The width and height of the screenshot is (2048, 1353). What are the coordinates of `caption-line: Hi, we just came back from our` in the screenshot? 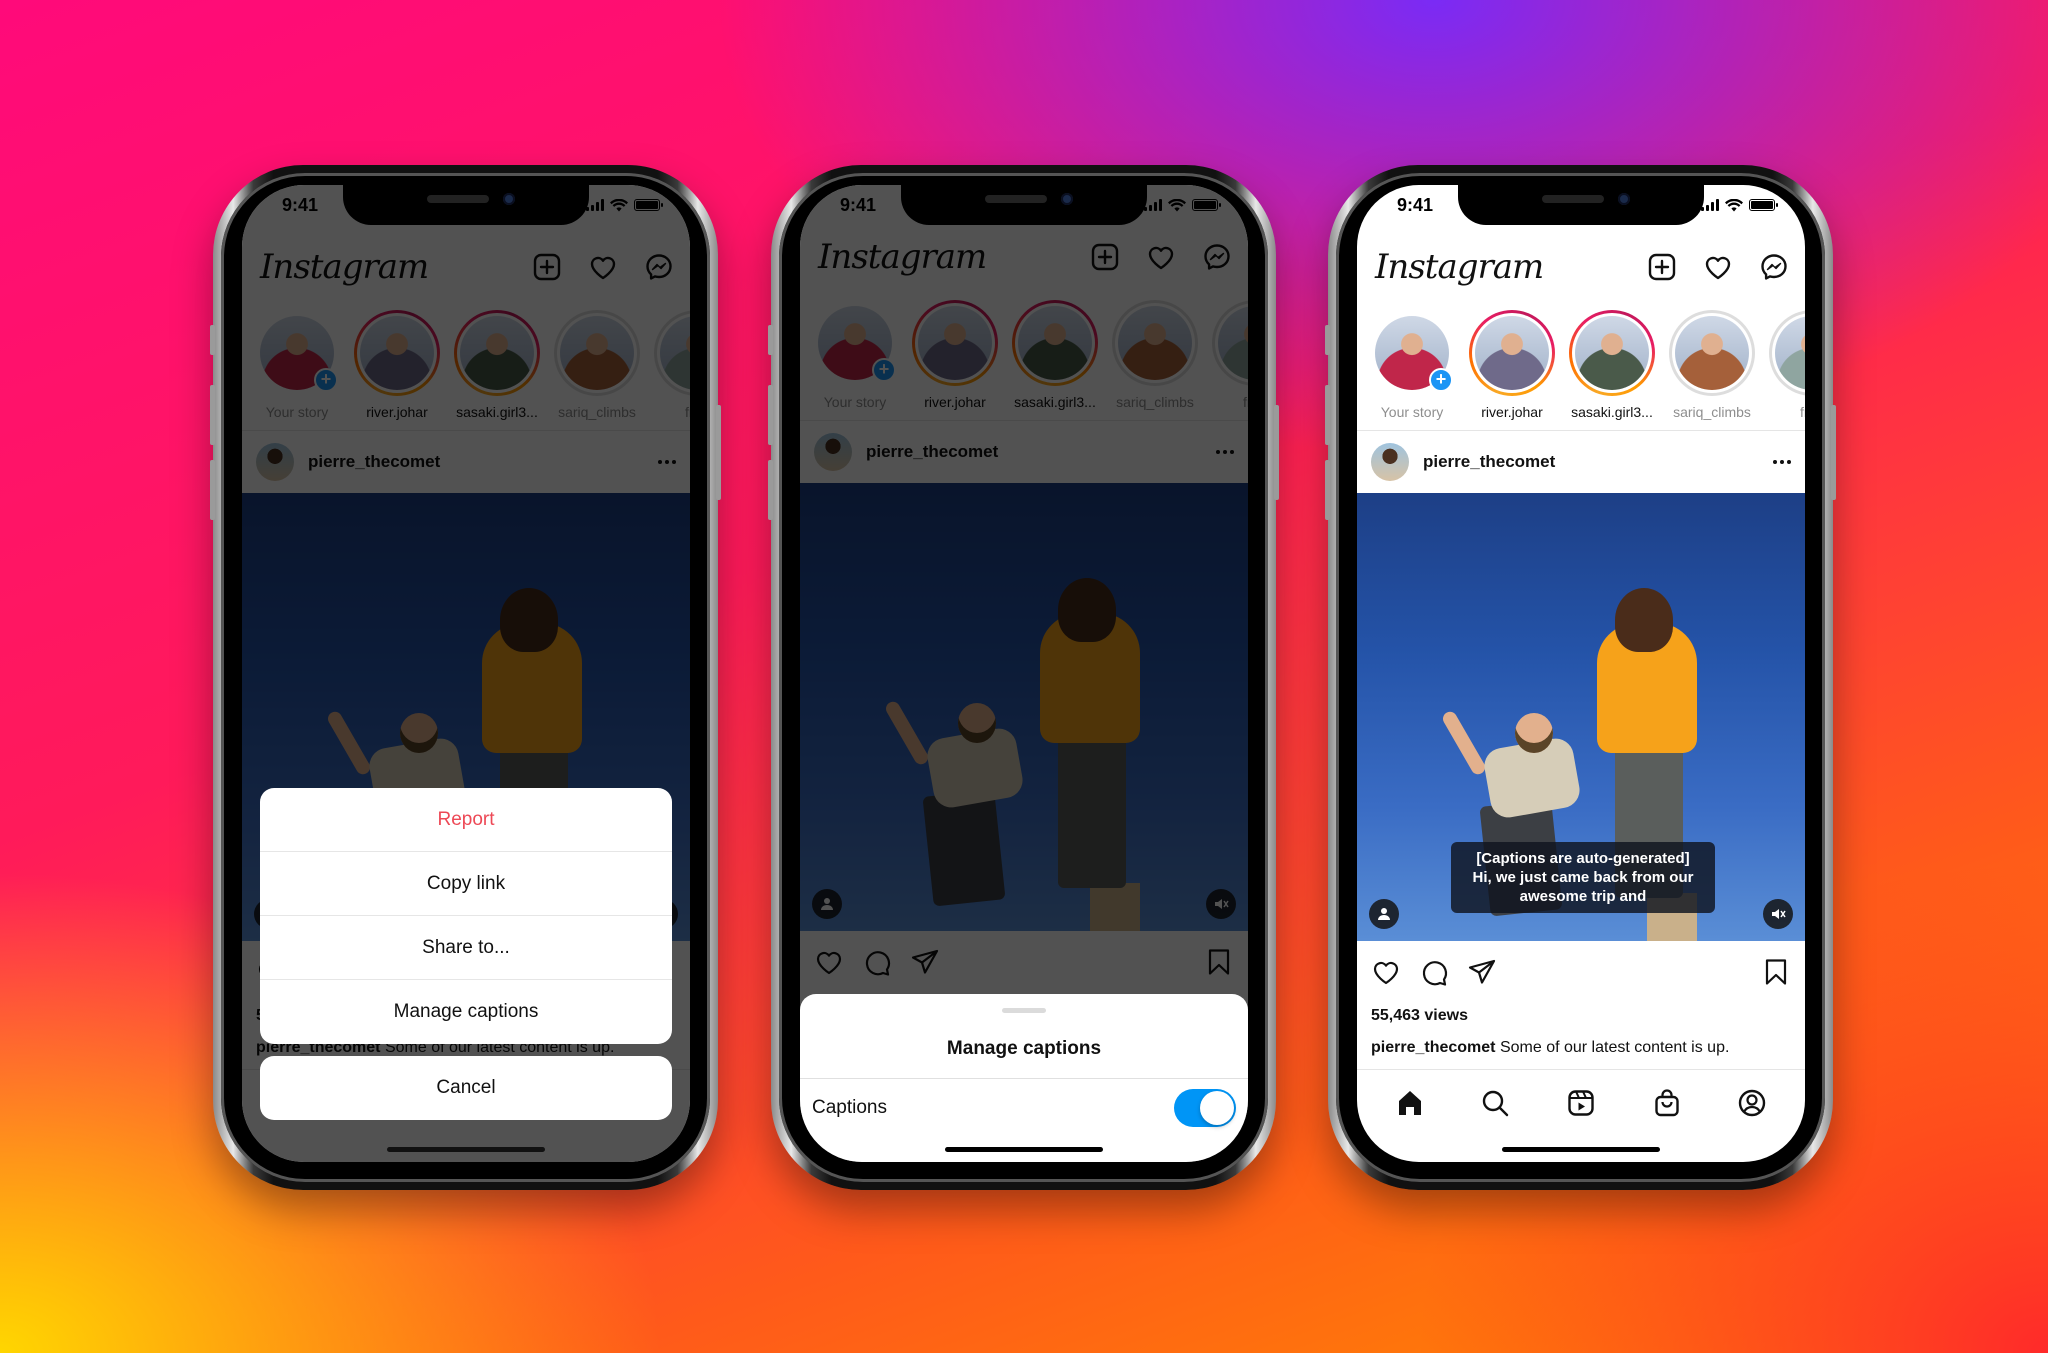 It's located at (1583, 877).